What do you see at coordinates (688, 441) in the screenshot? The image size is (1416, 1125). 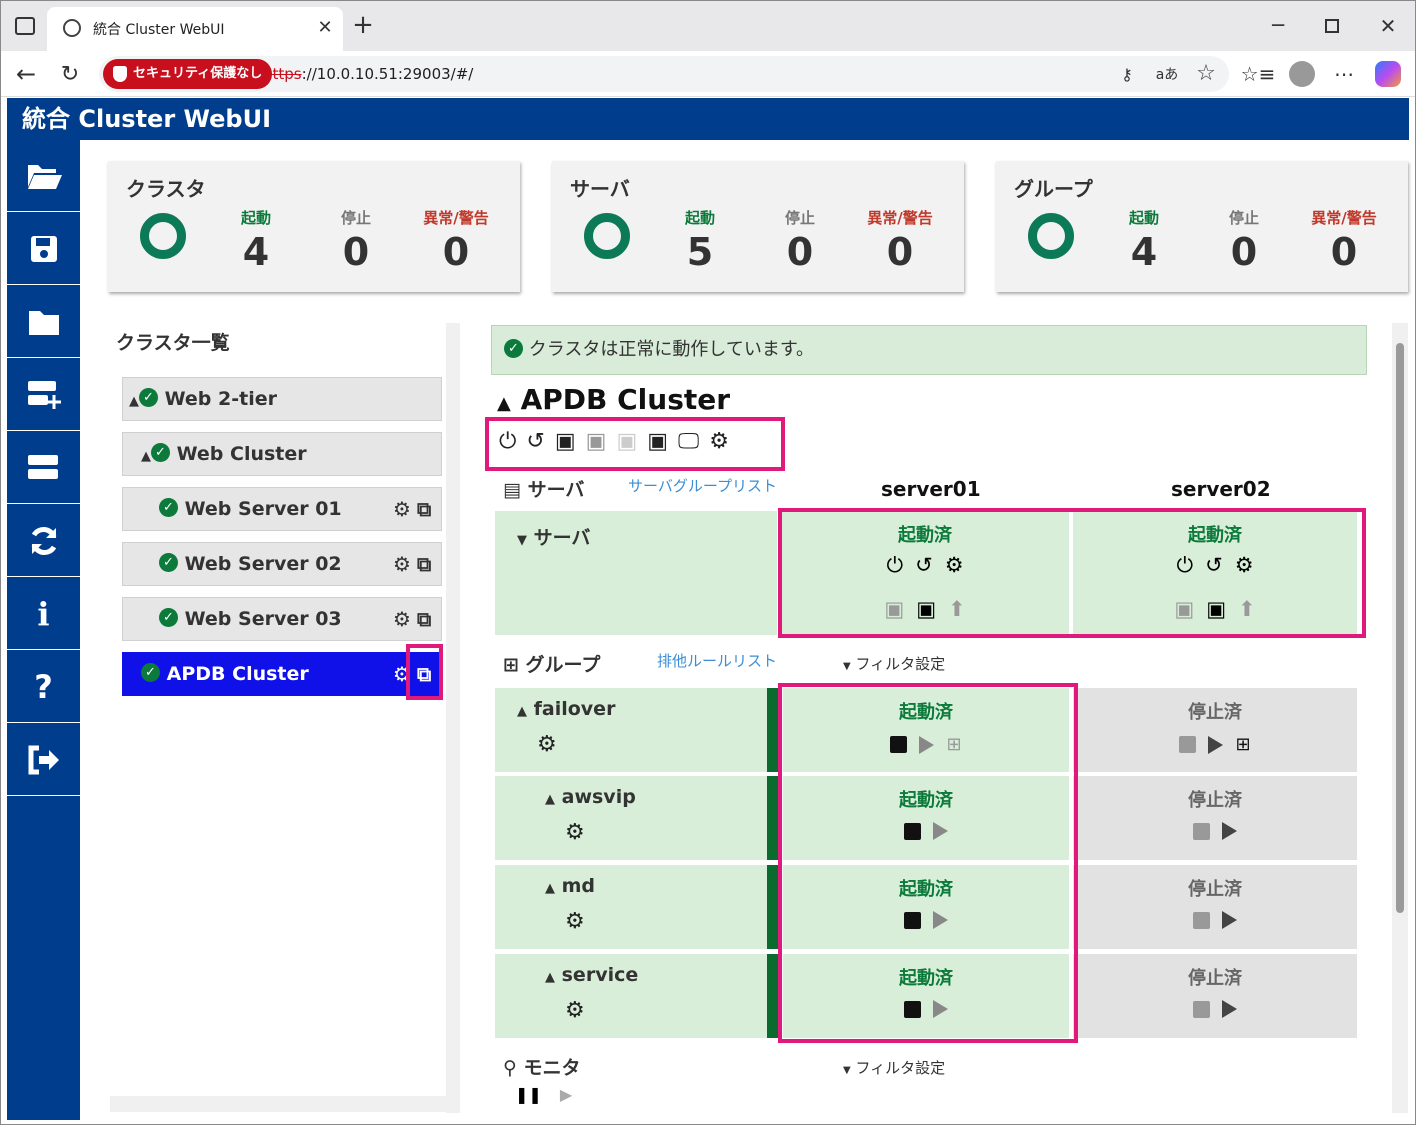 I see `monitor-resume-icon: 🖵` at bounding box center [688, 441].